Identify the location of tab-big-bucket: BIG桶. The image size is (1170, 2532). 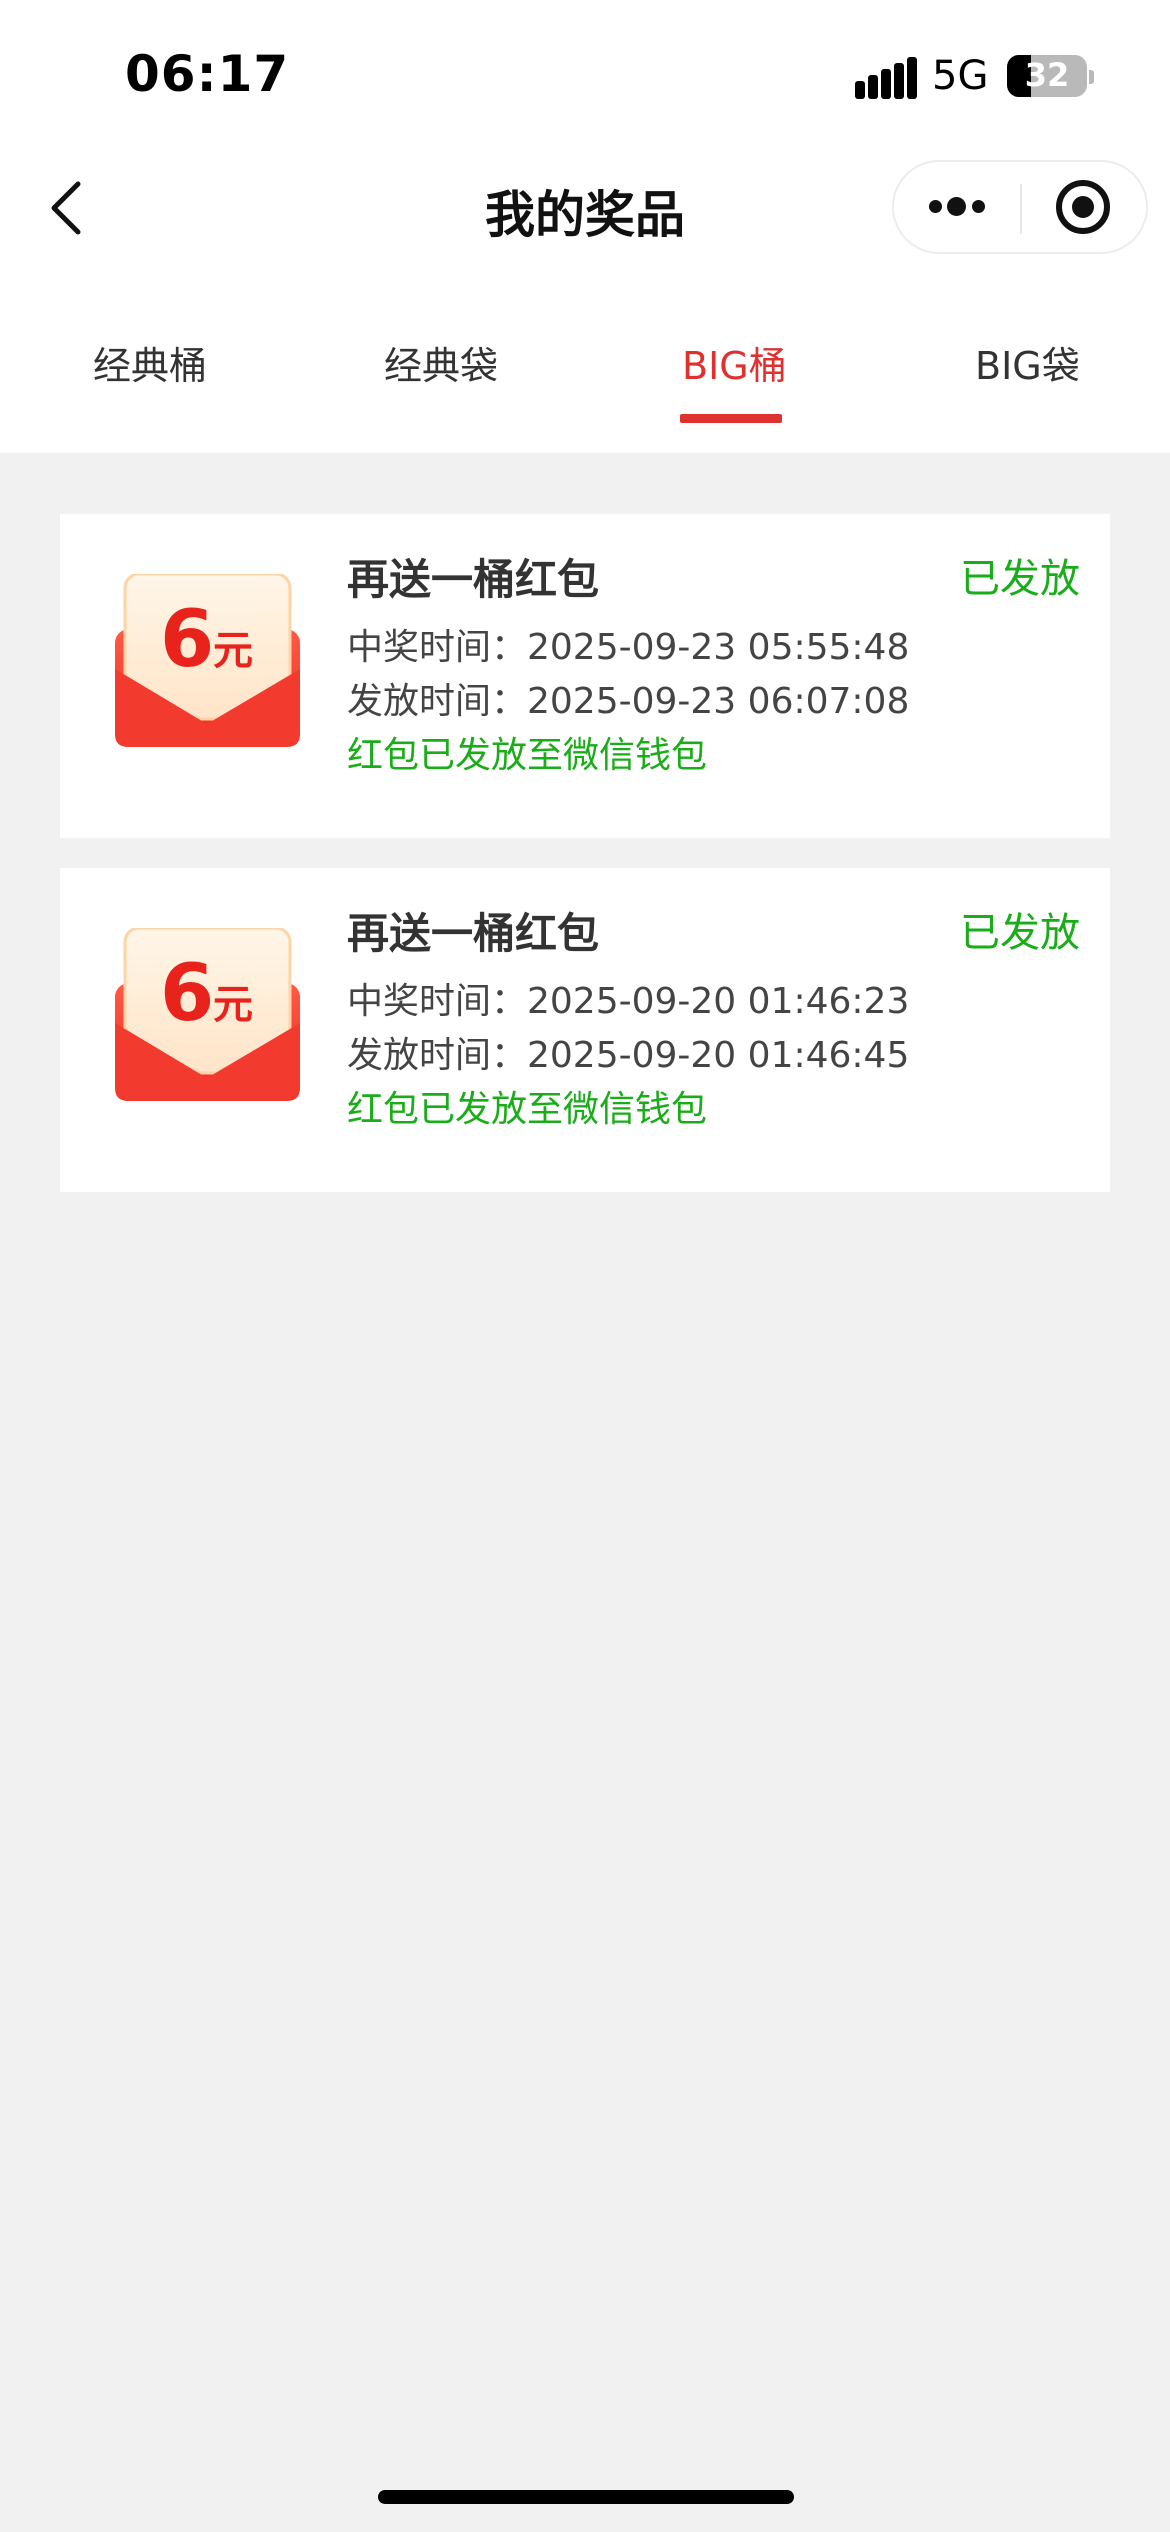
(734, 362).